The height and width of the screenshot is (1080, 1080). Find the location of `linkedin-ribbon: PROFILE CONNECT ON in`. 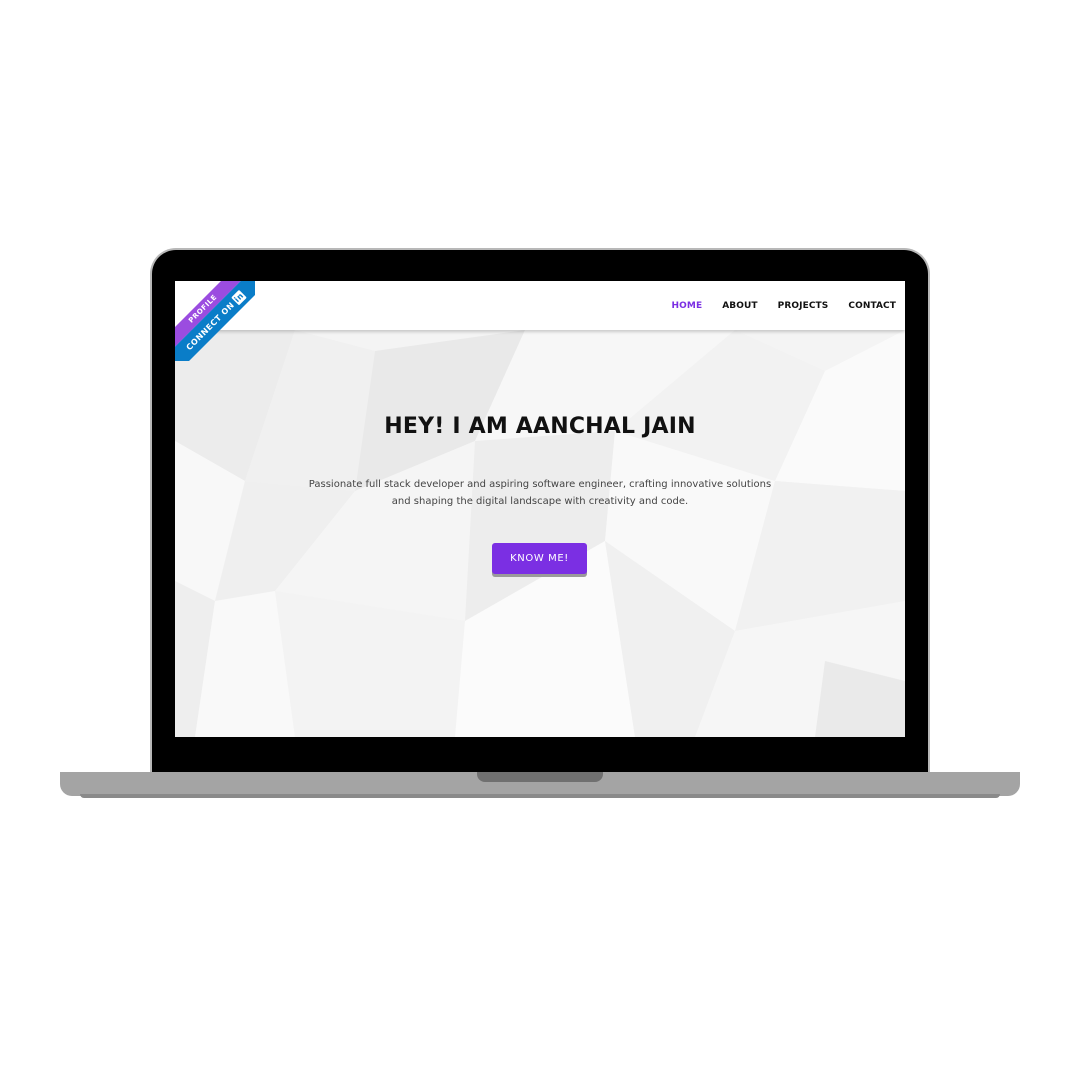

linkedin-ribbon: PROFILE CONNECT ON in is located at coordinates (215, 321).